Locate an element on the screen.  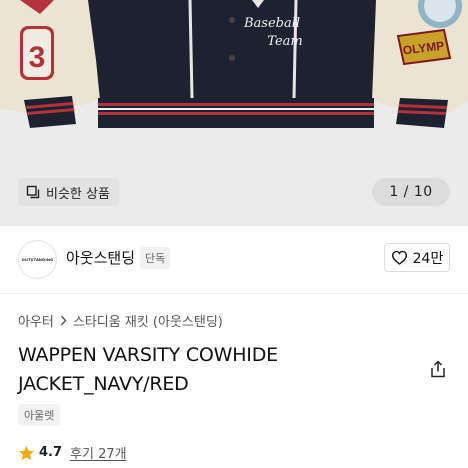
brand-name: 아웃스탠딩 is located at coordinates (100, 257).